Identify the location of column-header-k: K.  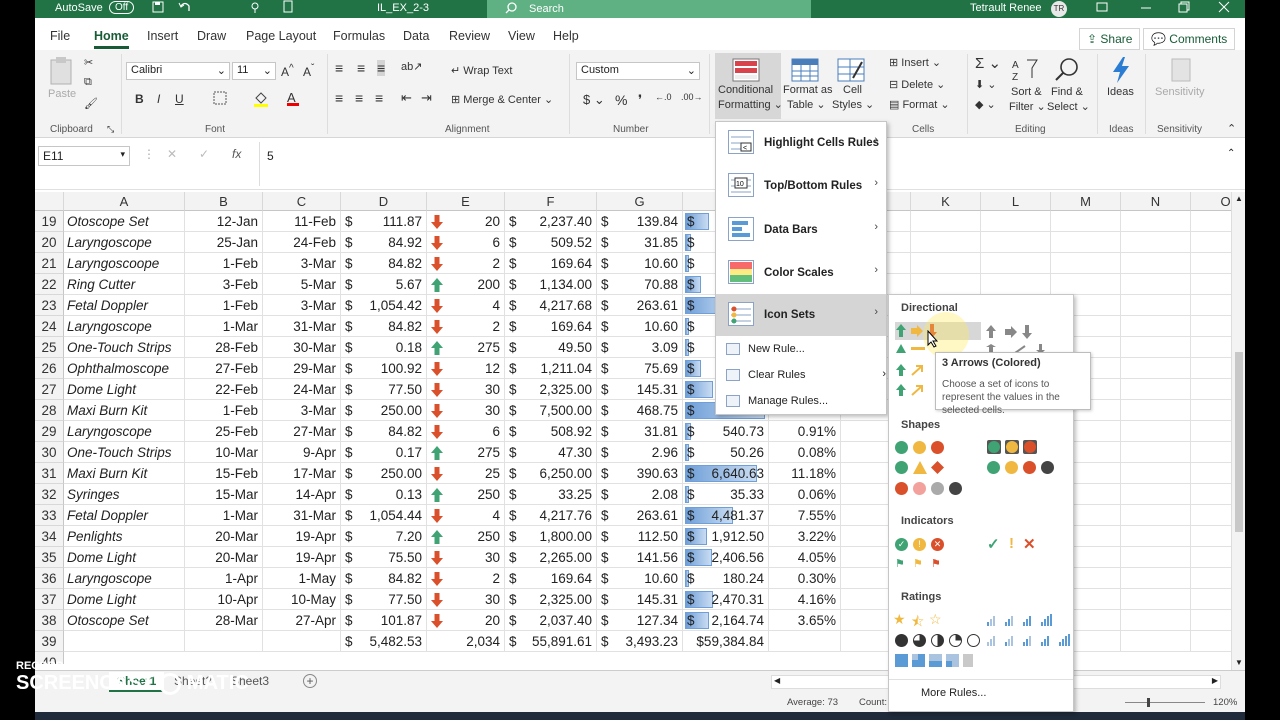
(946, 201).